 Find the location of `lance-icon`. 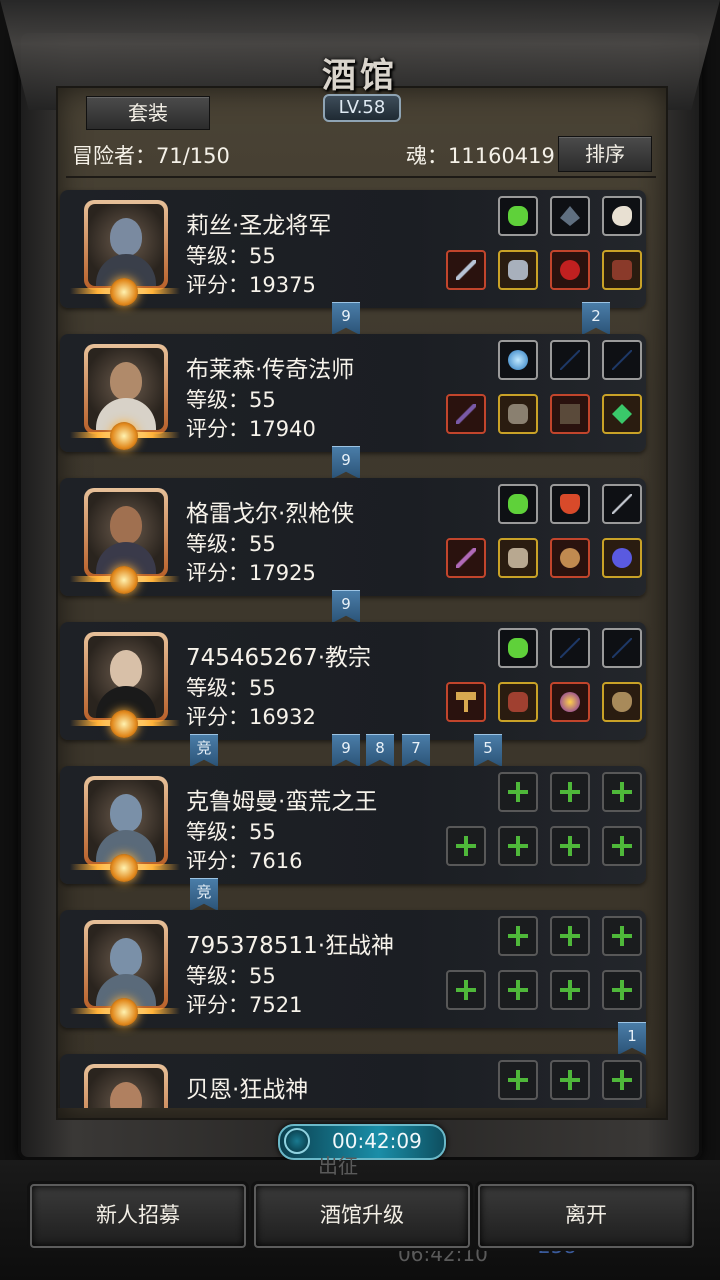

lance-icon is located at coordinates (622, 504).